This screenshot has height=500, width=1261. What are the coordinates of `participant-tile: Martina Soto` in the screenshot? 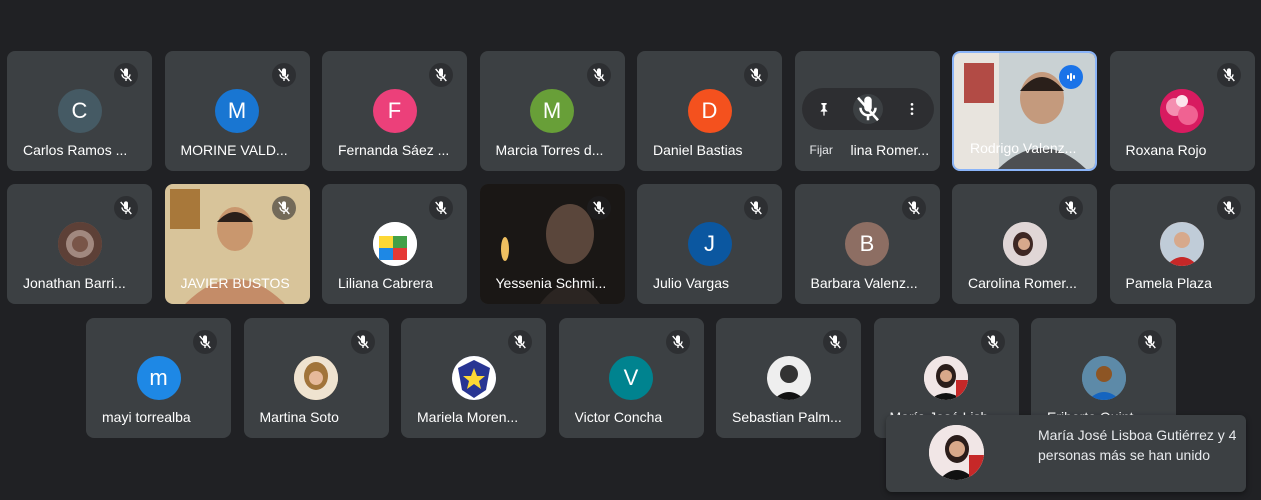 It's located at (316, 378).